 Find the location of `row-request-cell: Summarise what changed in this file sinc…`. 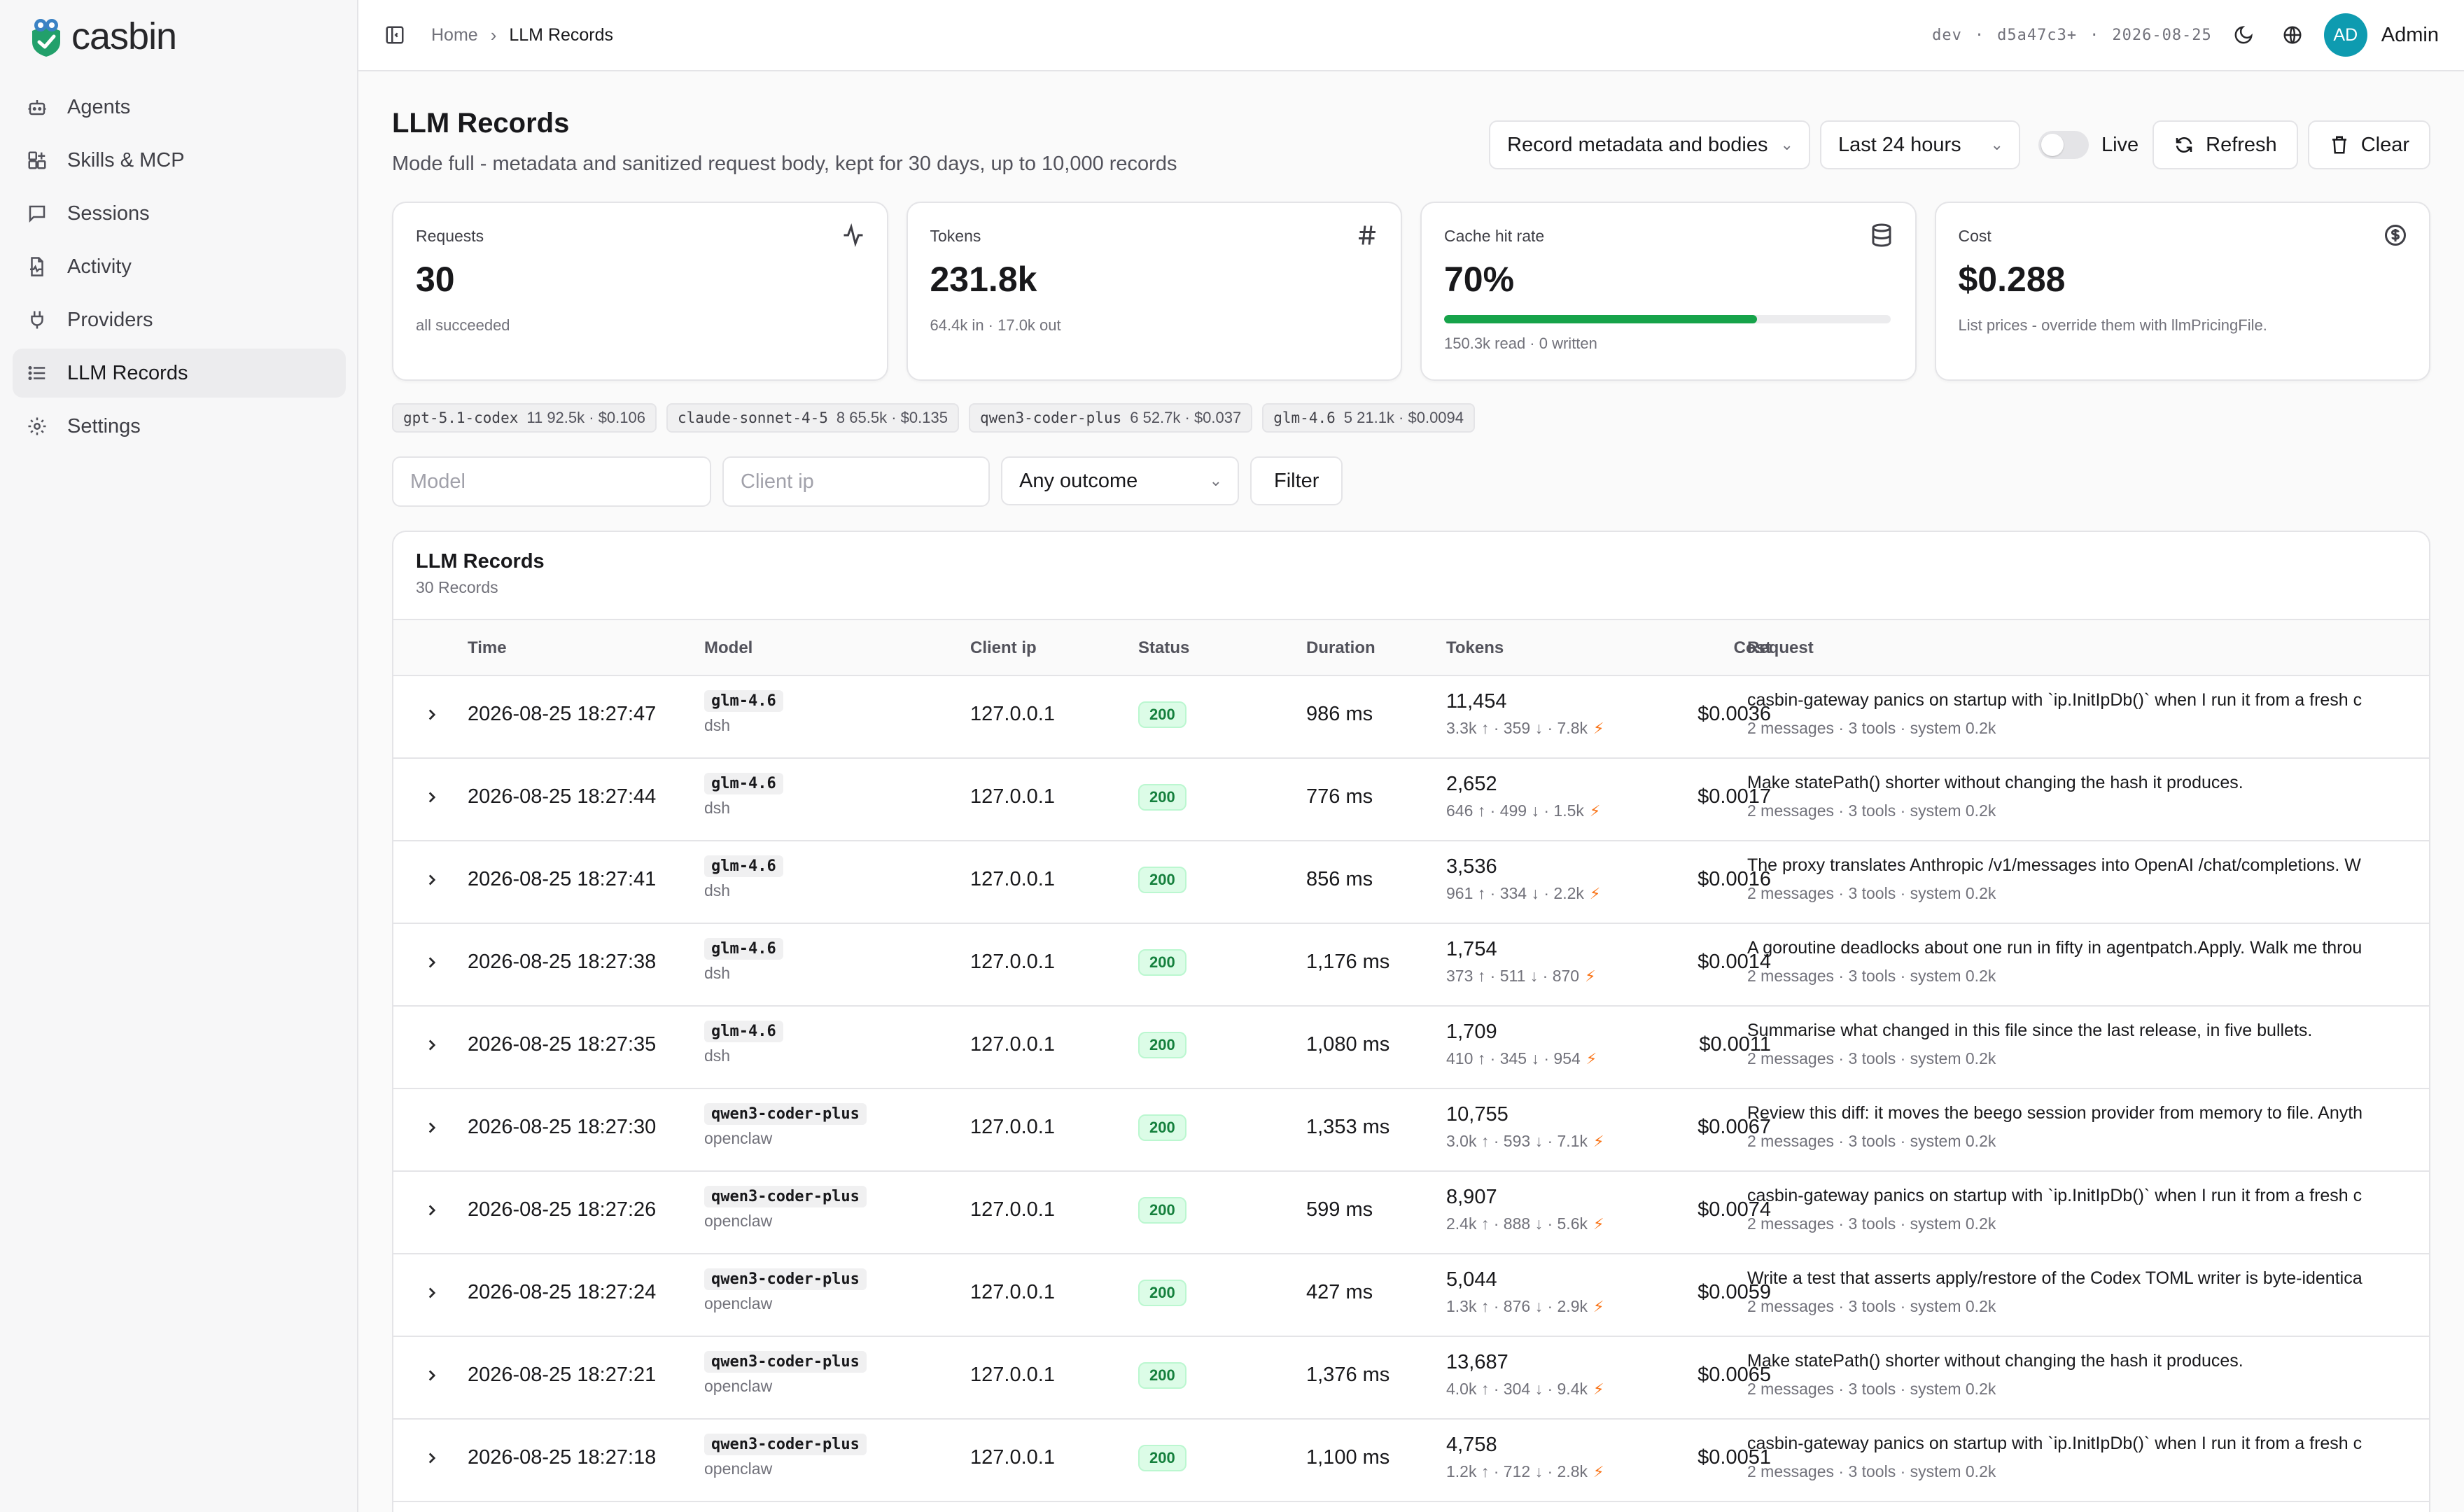

row-request-cell: Summarise what changed in this file sinc… is located at coordinates (2088, 1044).